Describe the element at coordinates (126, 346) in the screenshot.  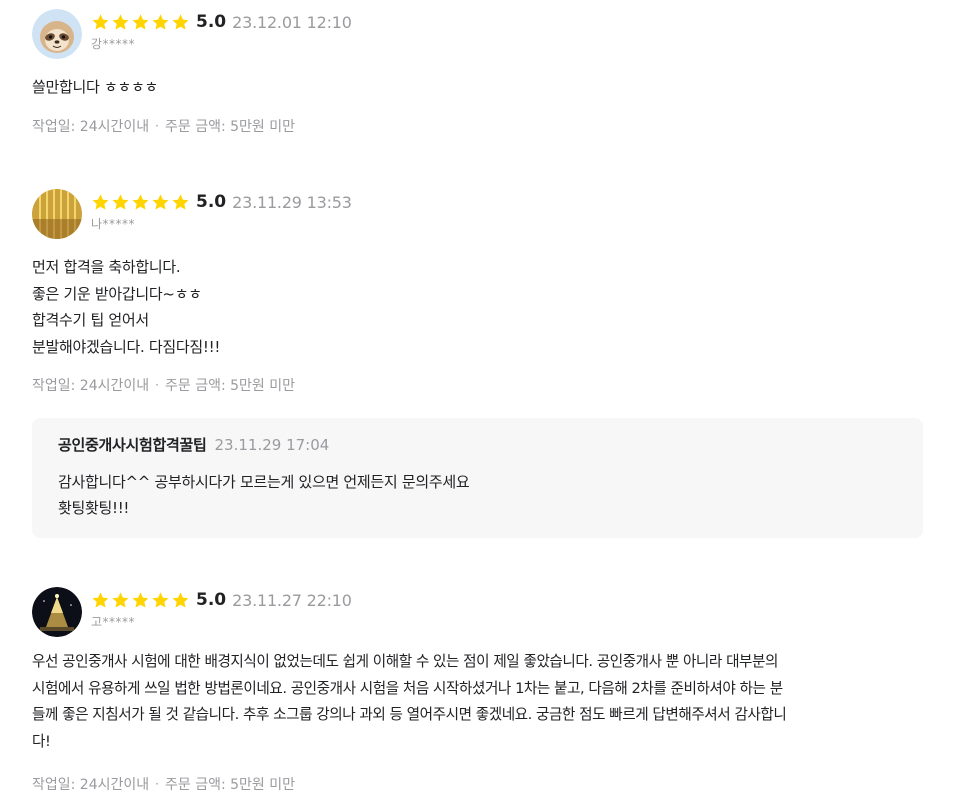
I see `review-line: 분발해야겠습니다. 다짐다짐!!!` at that location.